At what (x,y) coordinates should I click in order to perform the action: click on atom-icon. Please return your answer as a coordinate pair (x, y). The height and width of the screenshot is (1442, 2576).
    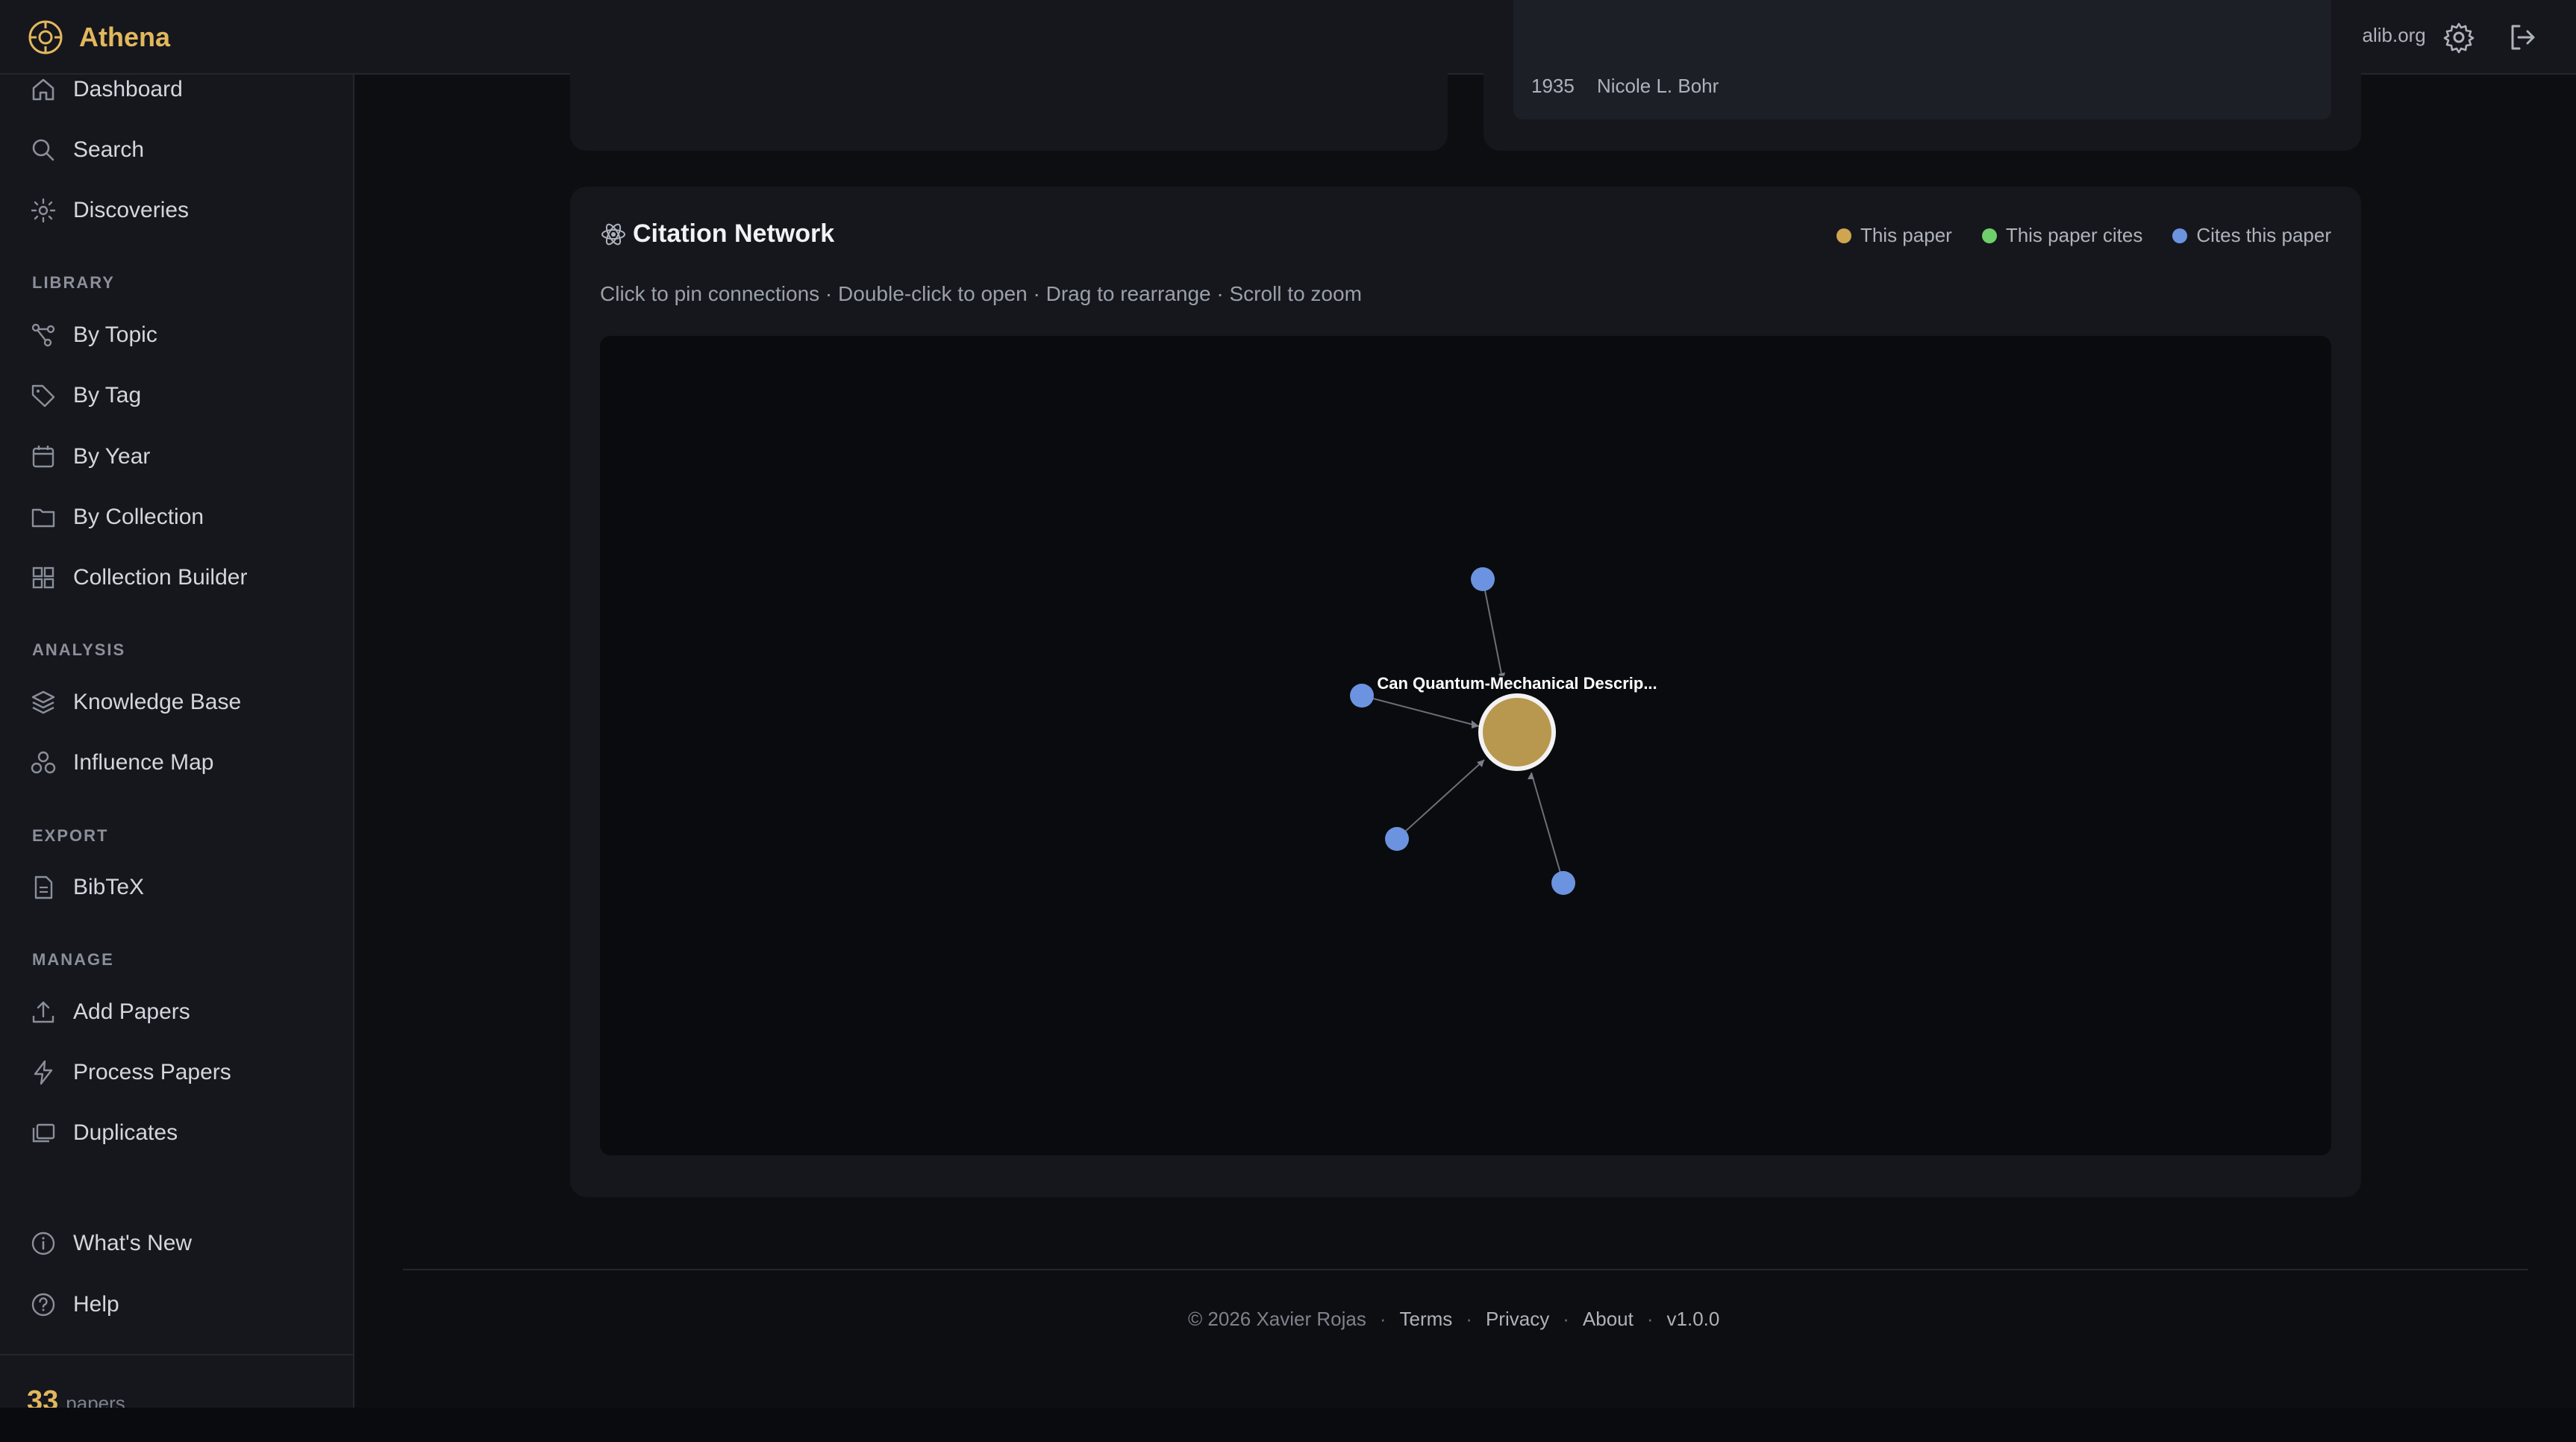
    Looking at the image, I should click on (613, 234).